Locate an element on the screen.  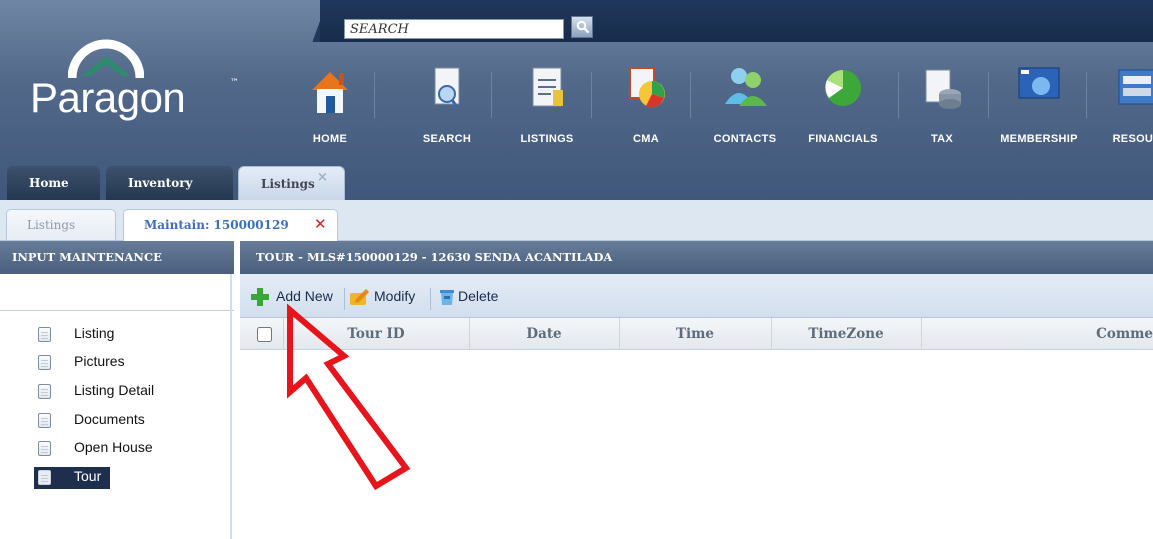
subtab-listings: Listings is located at coordinates (61, 224).